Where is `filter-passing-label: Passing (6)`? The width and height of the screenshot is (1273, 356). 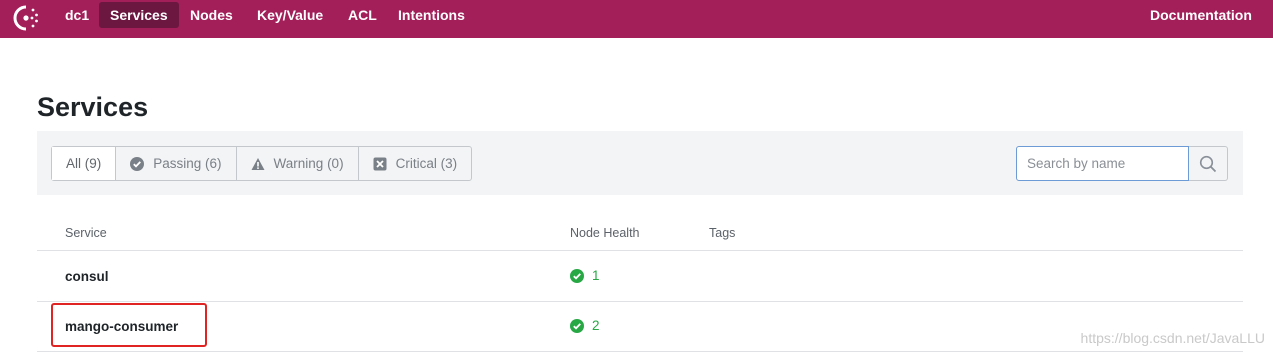
filter-passing-label: Passing (6) is located at coordinates (187, 163).